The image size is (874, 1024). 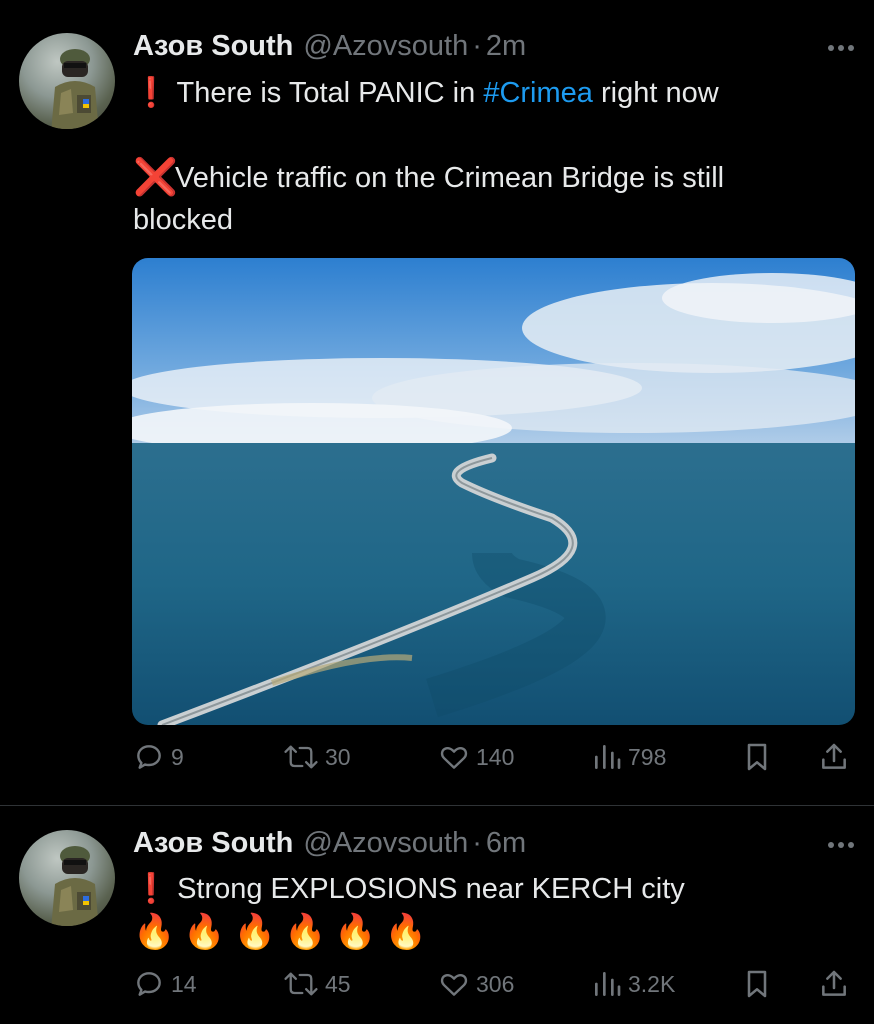 I want to click on retweet-button: 45, so click(x=317, y=984).